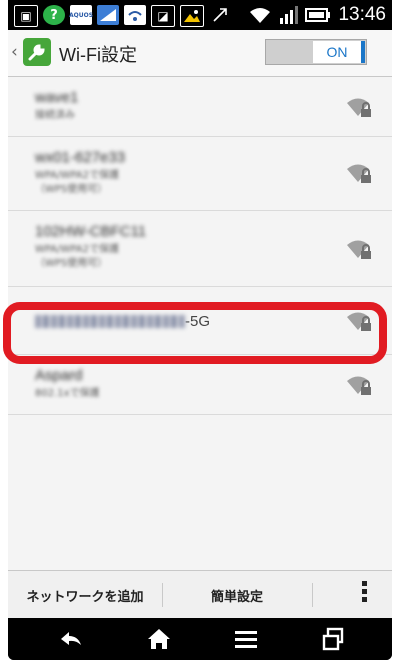 The image size is (400, 668). I want to click on signal-app-icon, so click(108, 15).